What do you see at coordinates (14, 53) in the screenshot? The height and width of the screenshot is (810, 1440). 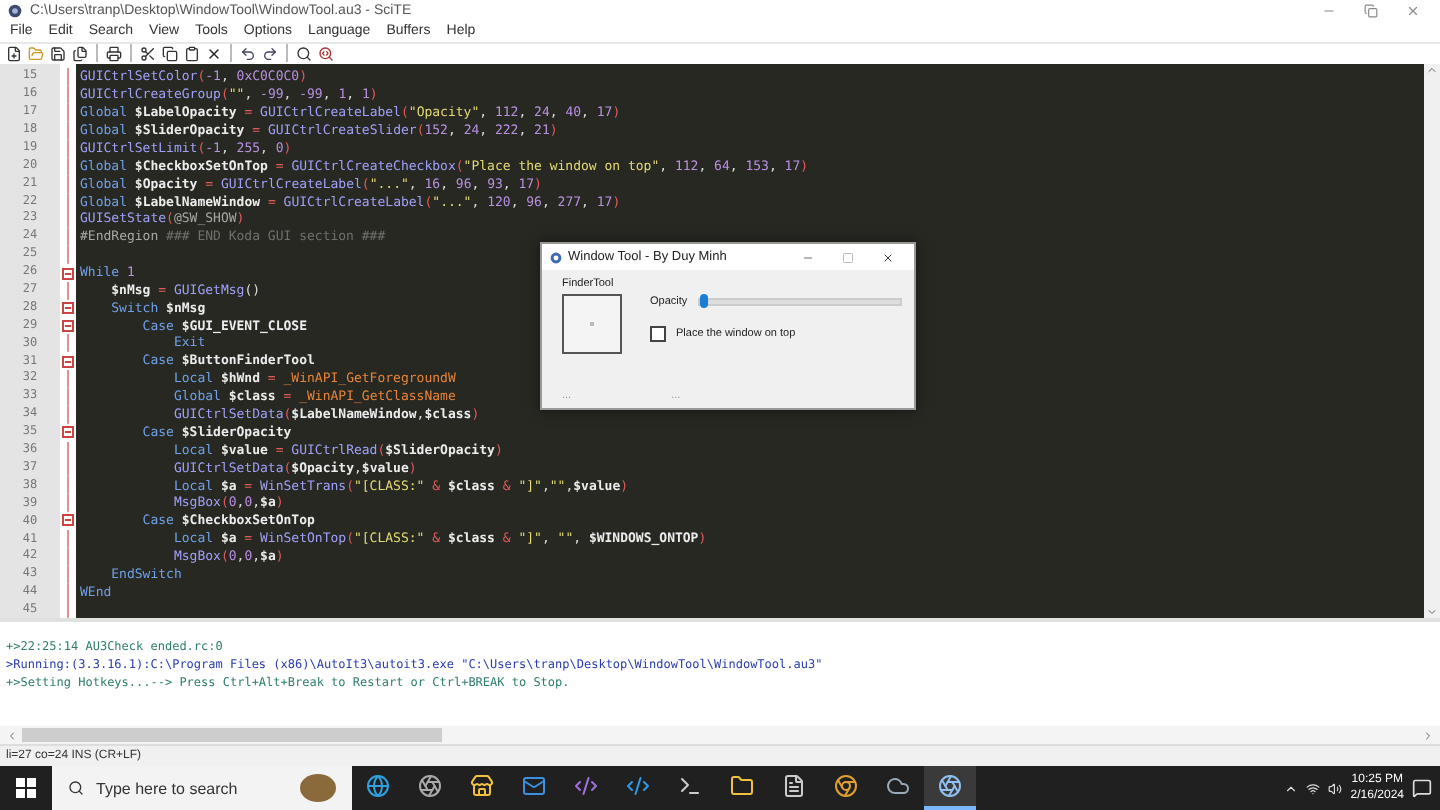 I see `new-file-icon` at bounding box center [14, 53].